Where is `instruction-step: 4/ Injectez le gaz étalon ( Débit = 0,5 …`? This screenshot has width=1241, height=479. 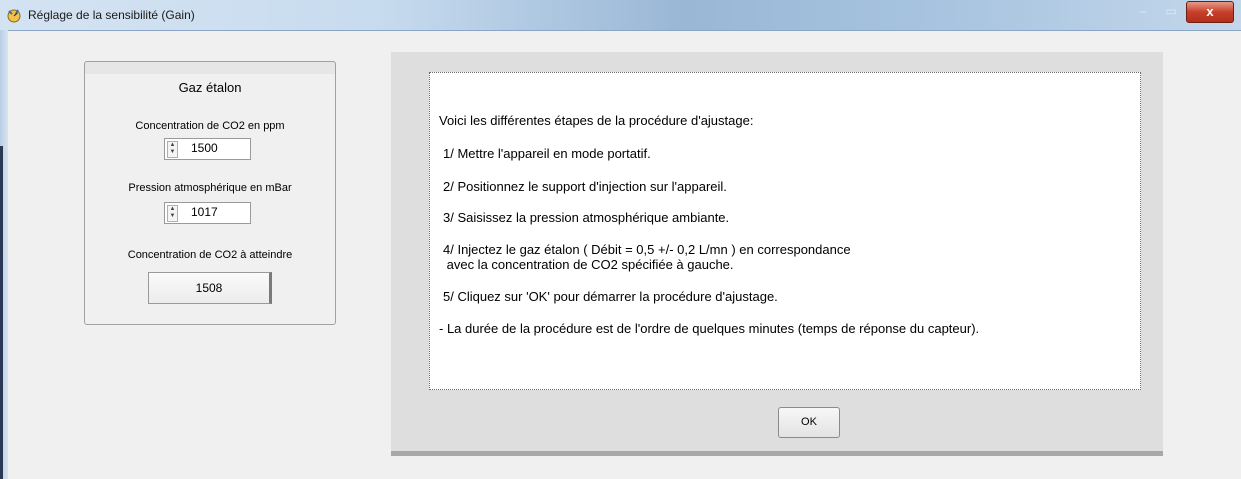
instruction-step: 4/ Injectez le gaz étalon ( Débit = 0,5 … is located at coordinates (647, 249).